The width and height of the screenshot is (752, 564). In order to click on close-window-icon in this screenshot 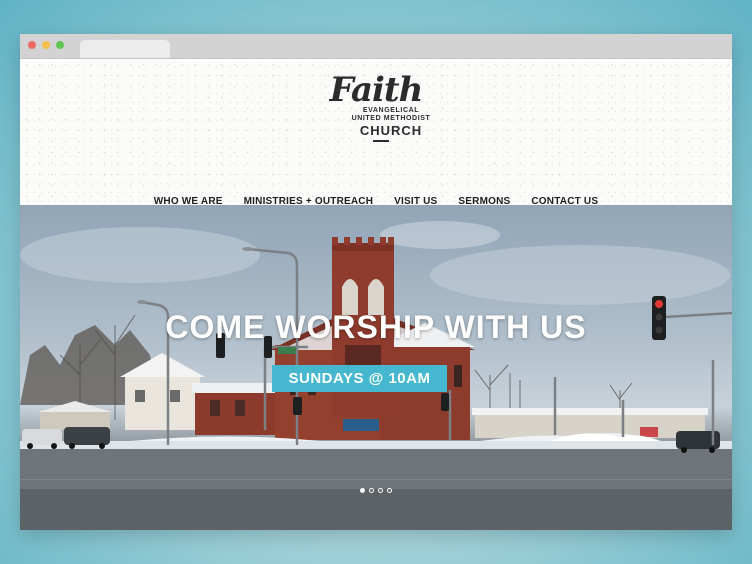, I will do `click(32, 45)`.